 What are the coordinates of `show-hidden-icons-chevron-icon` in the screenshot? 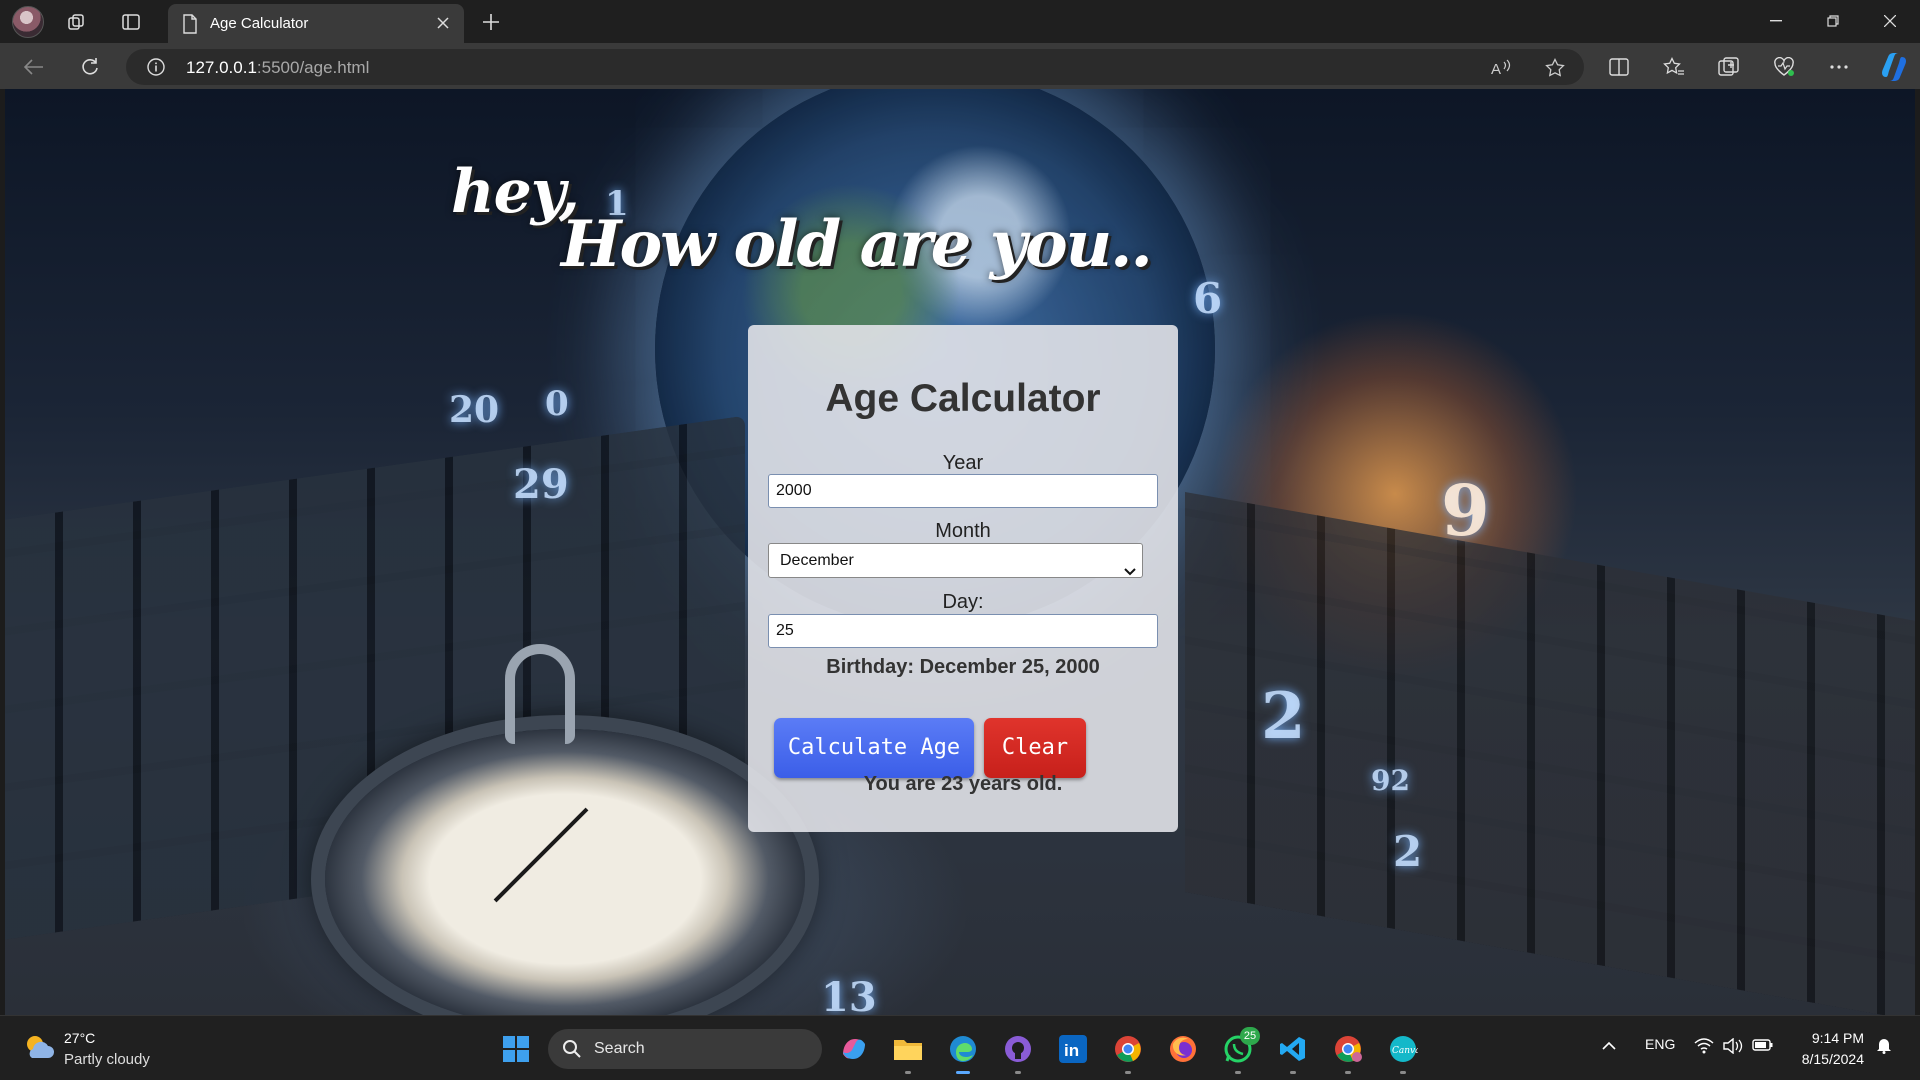 It's located at (1609, 1046).